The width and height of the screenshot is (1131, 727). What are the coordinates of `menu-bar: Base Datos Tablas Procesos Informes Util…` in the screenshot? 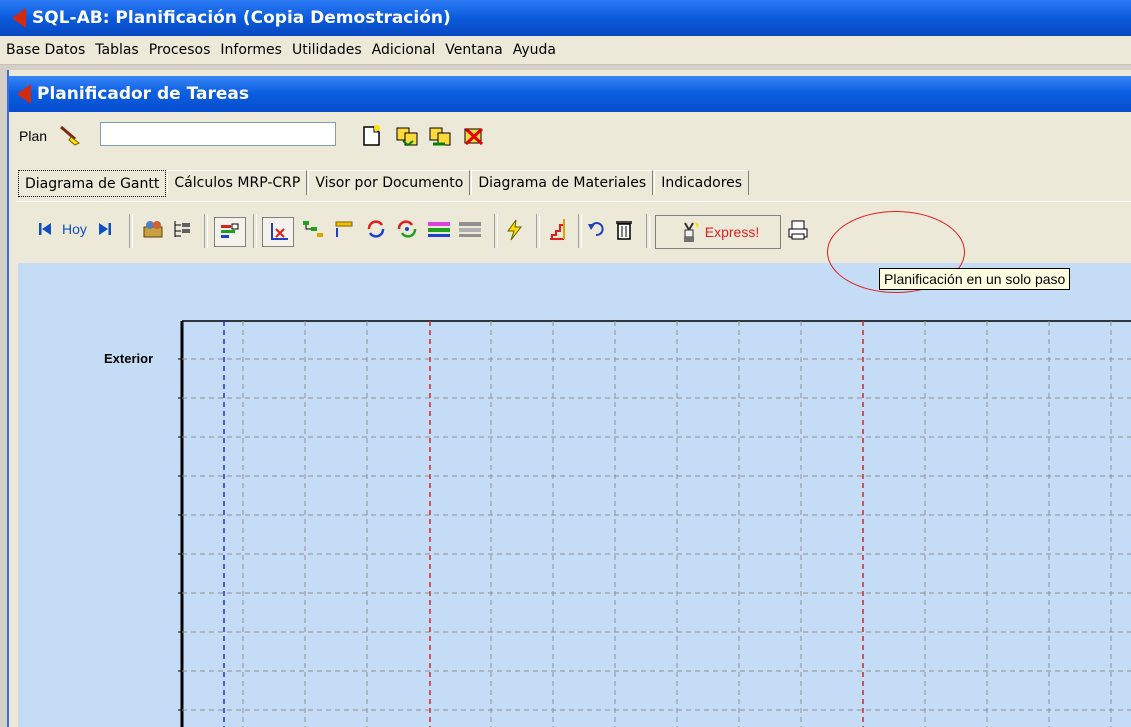 It's located at (565, 50).